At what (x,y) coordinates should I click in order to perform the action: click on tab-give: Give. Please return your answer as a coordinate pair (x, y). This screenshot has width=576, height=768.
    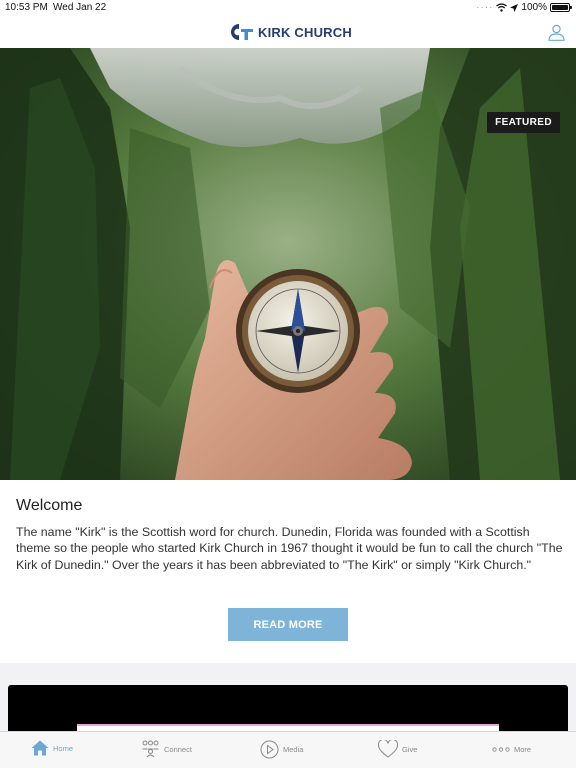
    Looking at the image, I should click on (397, 749).